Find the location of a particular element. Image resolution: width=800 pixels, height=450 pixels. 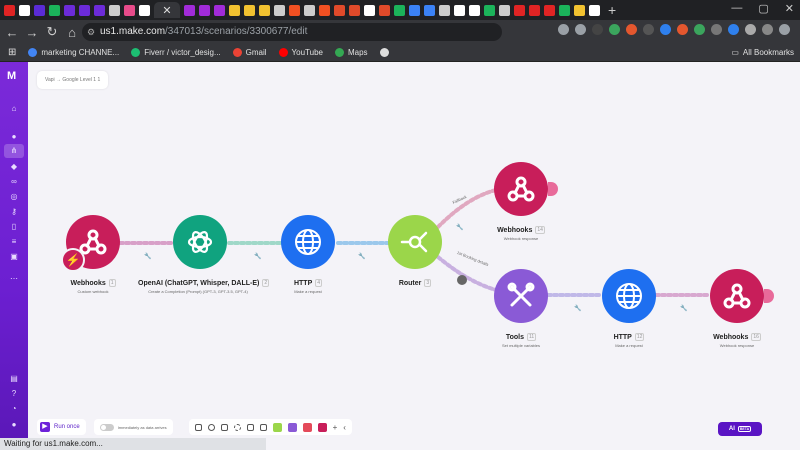

bookmark-item: Maps is located at coordinates (351, 52).